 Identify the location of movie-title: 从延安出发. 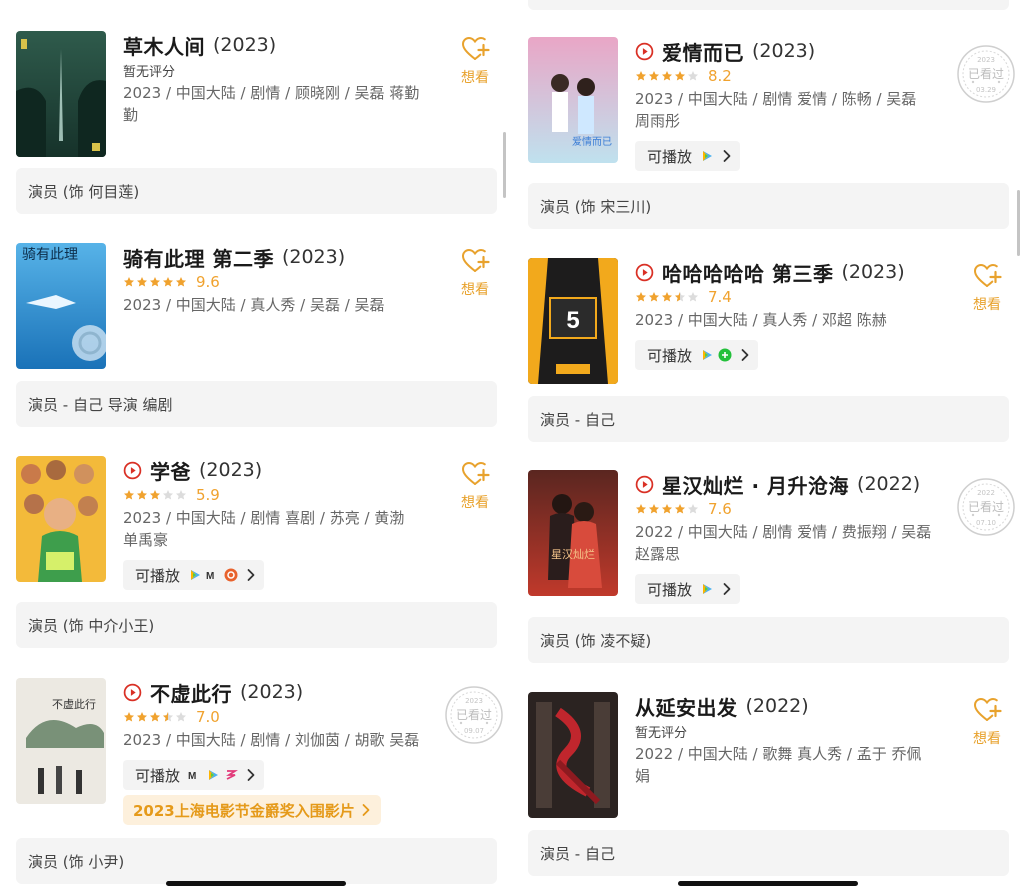
(686, 706).